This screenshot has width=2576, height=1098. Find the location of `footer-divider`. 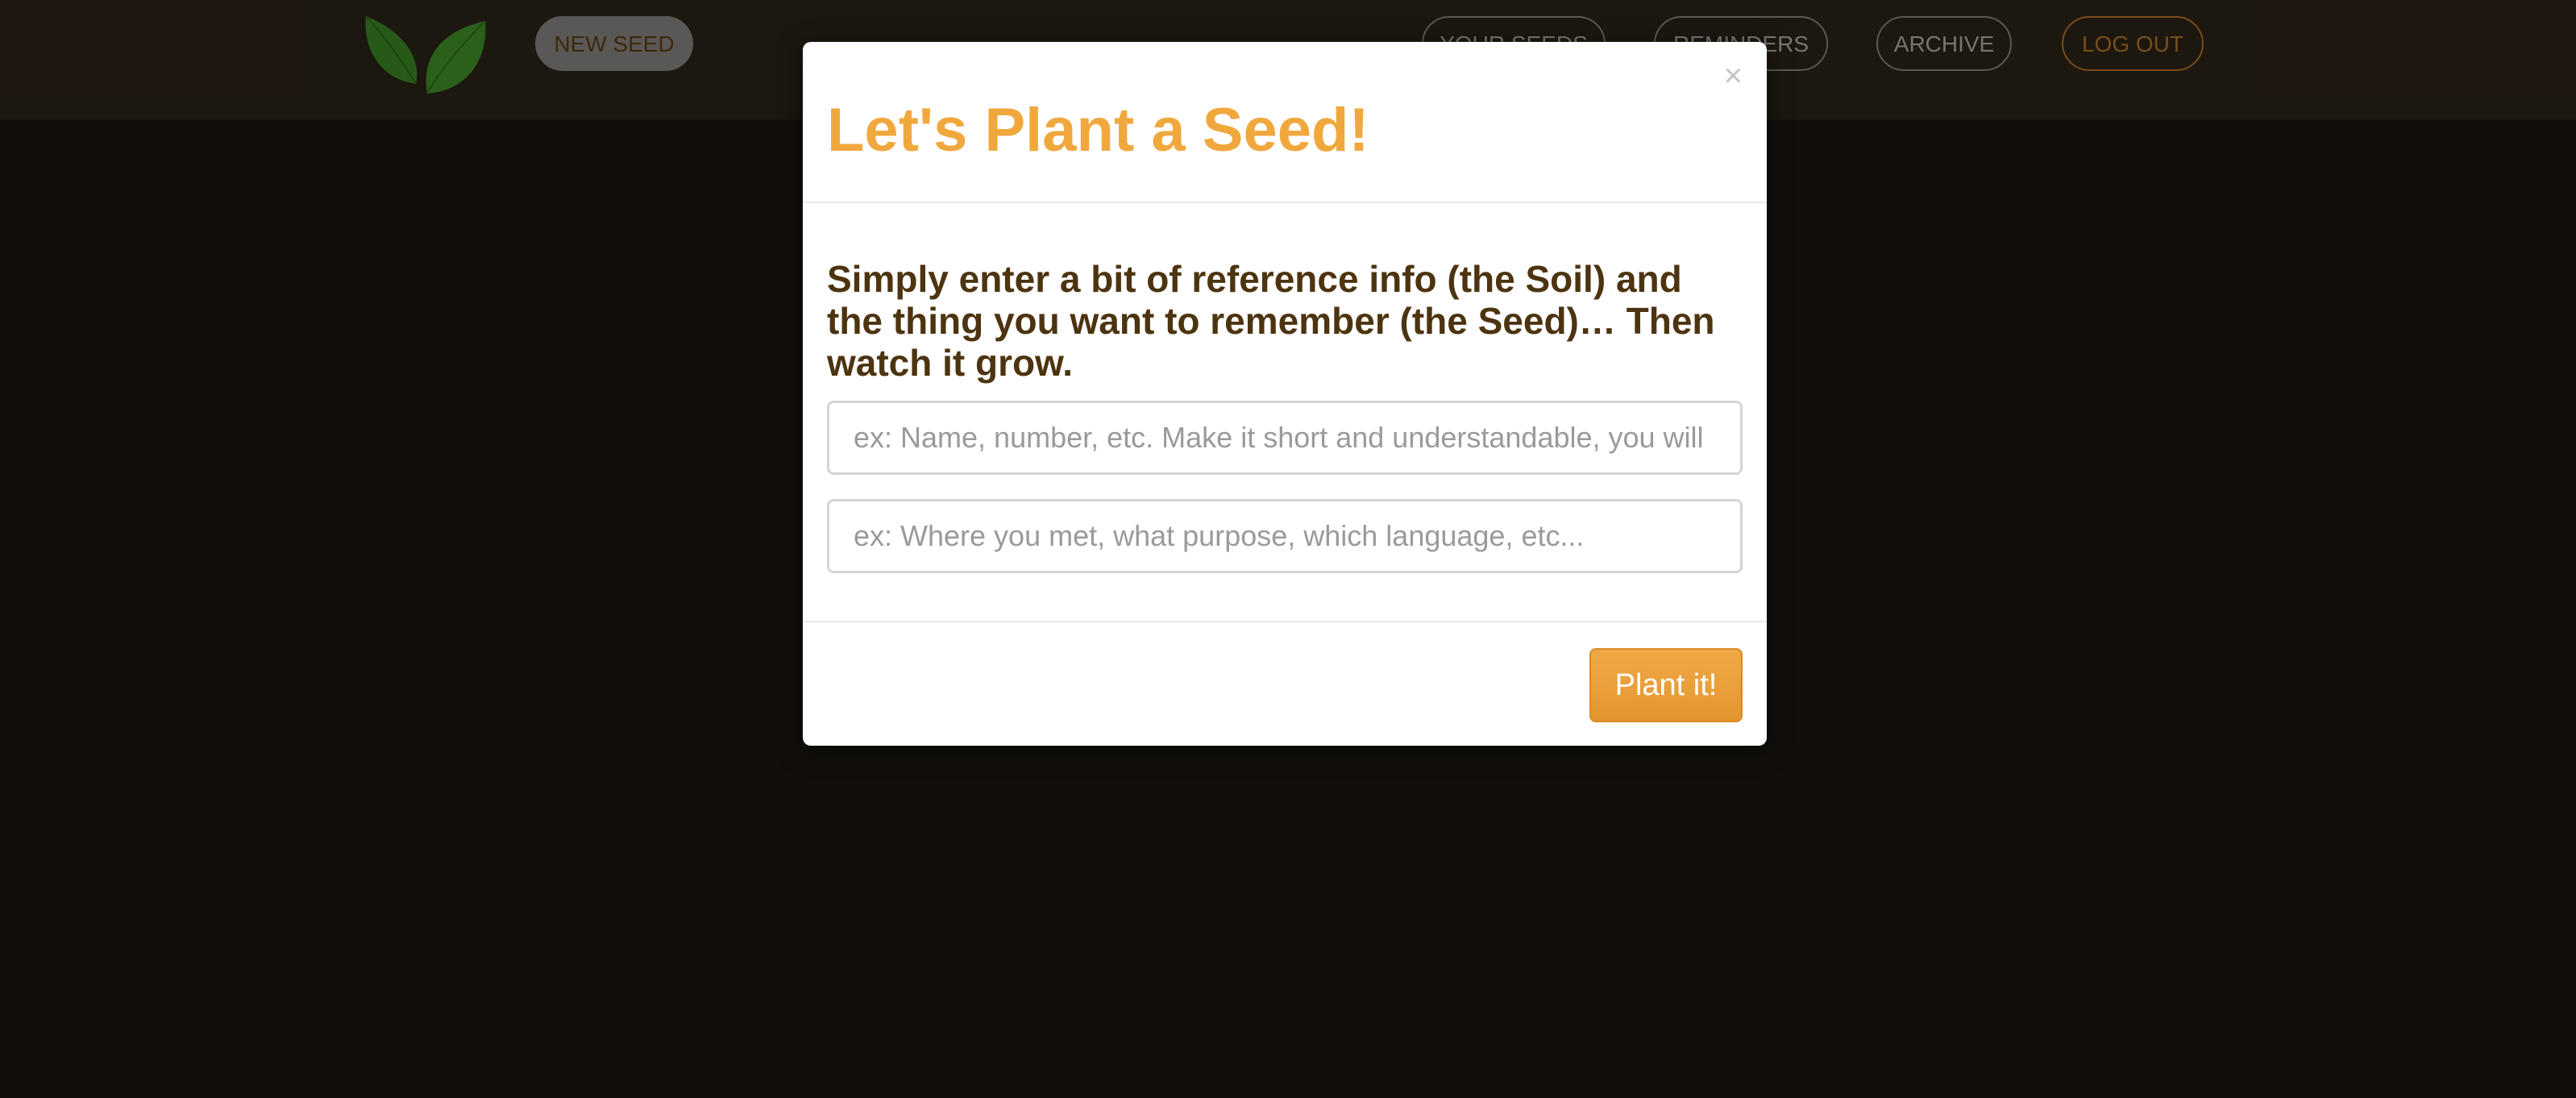

footer-divider is located at coordinates (1285, 621).